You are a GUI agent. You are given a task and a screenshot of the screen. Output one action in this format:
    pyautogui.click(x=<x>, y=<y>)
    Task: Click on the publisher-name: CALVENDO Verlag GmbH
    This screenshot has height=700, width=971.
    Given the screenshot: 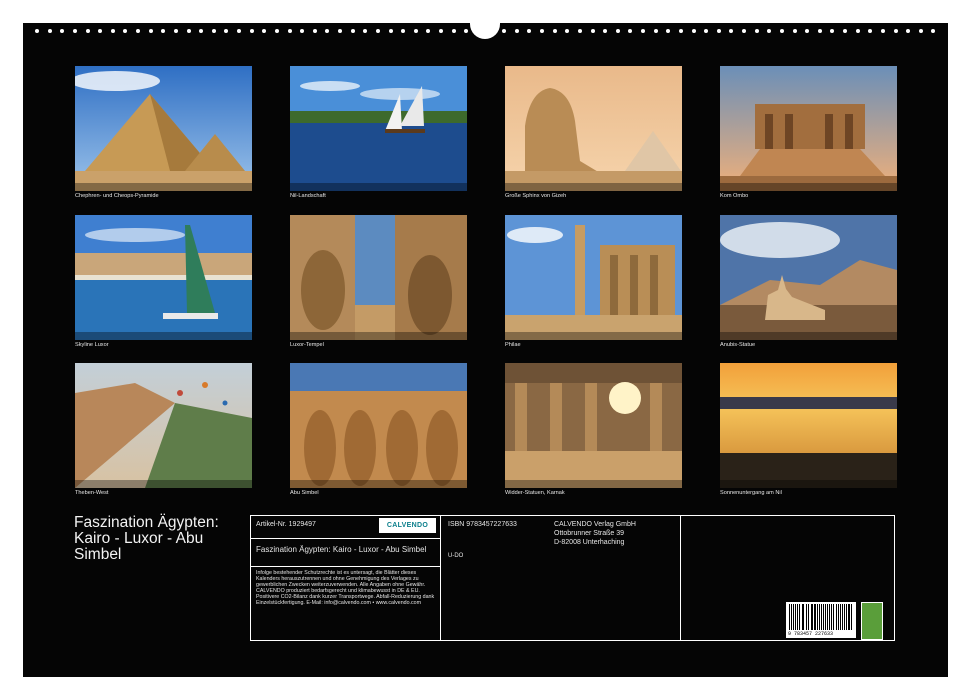 What is the action you would take?
    pyautogui.click(x=595, y=524)
    